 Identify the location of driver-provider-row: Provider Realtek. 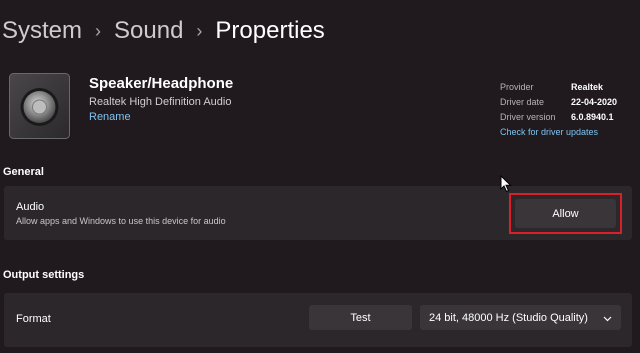
(558, 87).